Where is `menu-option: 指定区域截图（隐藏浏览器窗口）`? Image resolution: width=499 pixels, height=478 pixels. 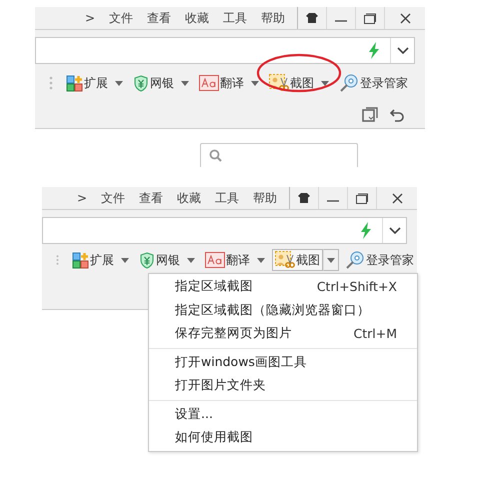
menu-option: 指定区域截图（隐藏浏览器窗口） is located at coordinates (283, 310).